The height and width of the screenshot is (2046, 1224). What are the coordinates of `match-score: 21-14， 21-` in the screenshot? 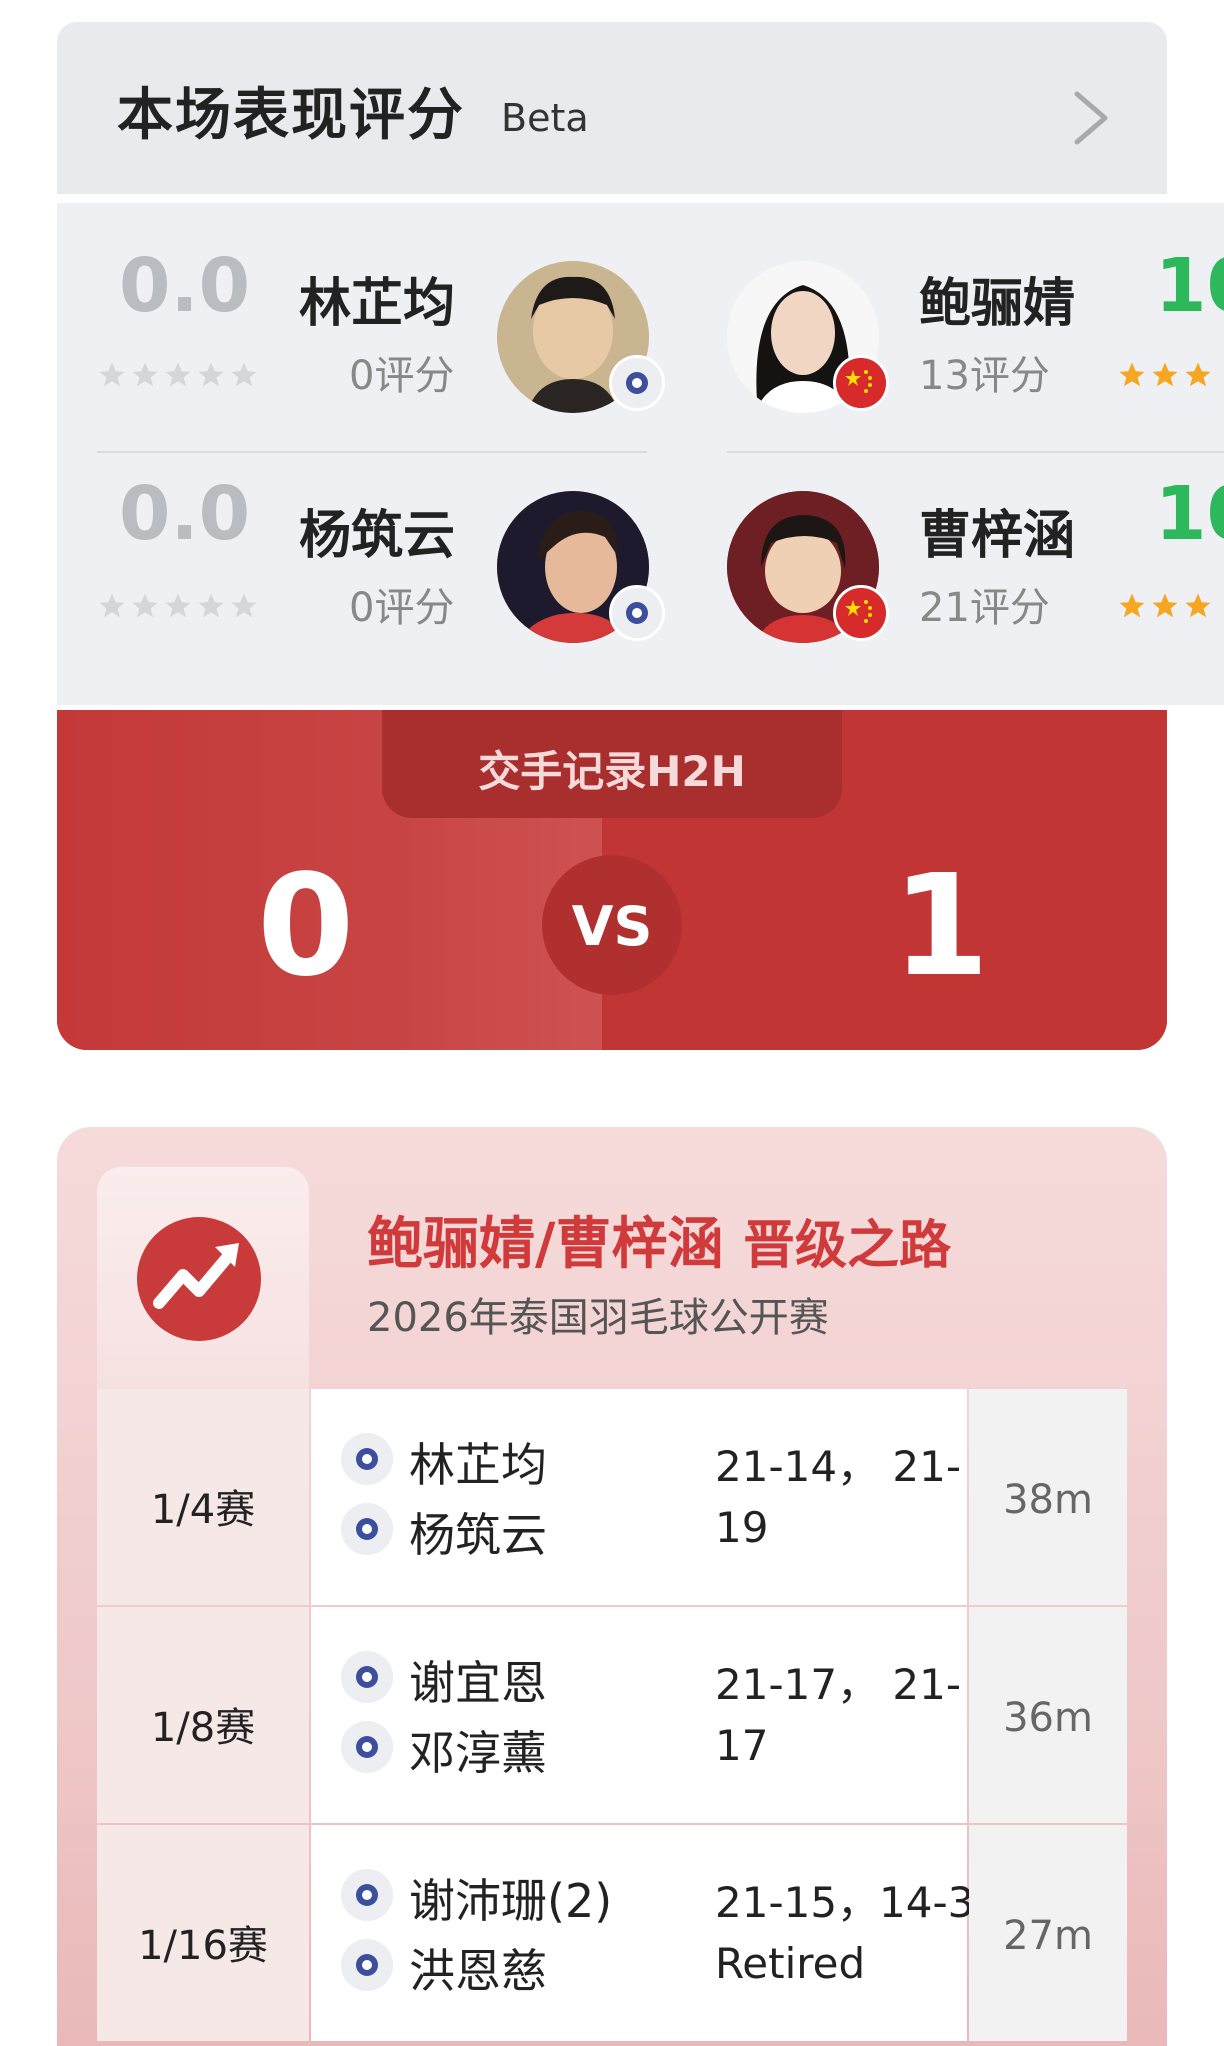 It's located at (838, 1466).